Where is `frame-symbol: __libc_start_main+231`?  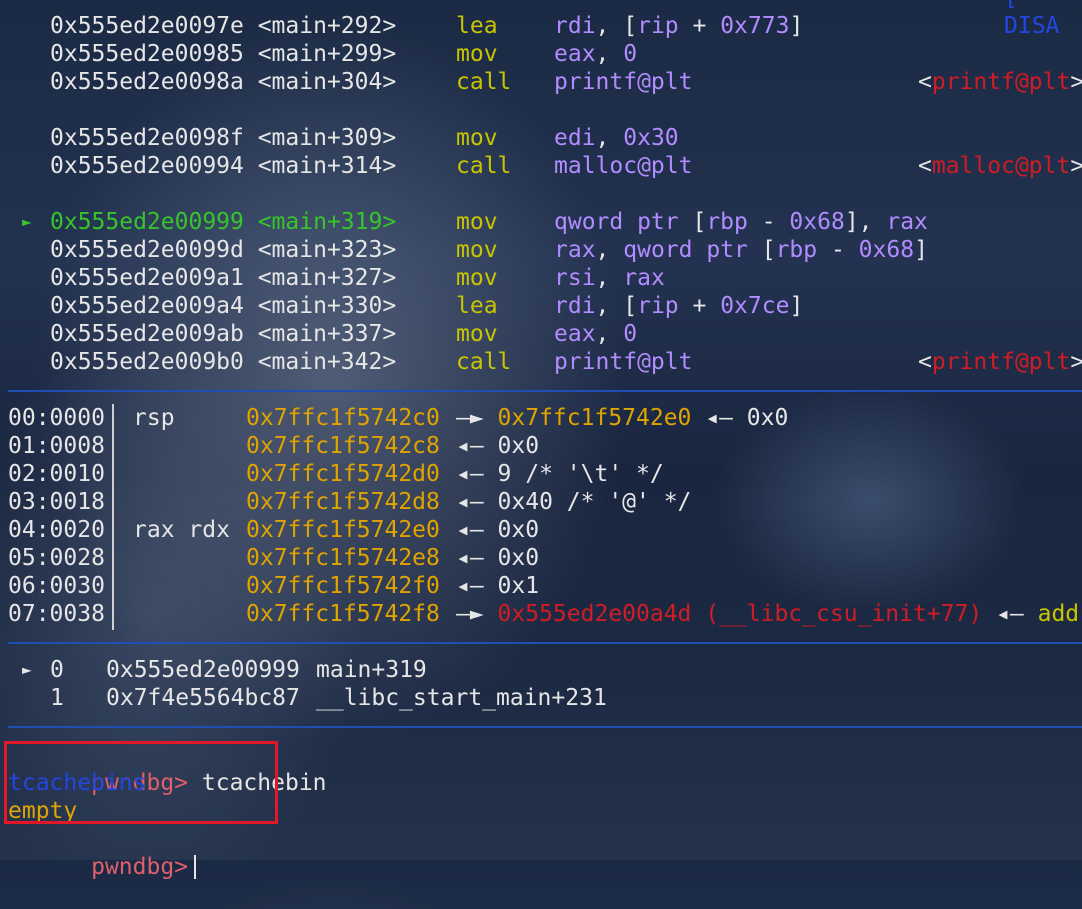 frame-symbol: __libc_start_main+231 is located at coordinates (461, 698).